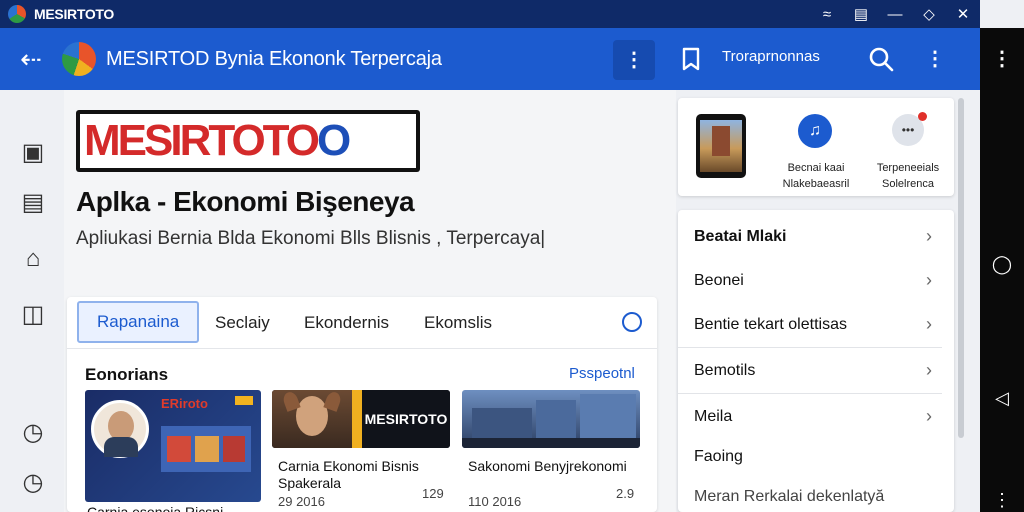 This screenshot has height=512, width=1024. What do you see at coordinates (33, 153) in the screenshot?
I see `inbox-icon: ▣` at bounding box center [33, 153].